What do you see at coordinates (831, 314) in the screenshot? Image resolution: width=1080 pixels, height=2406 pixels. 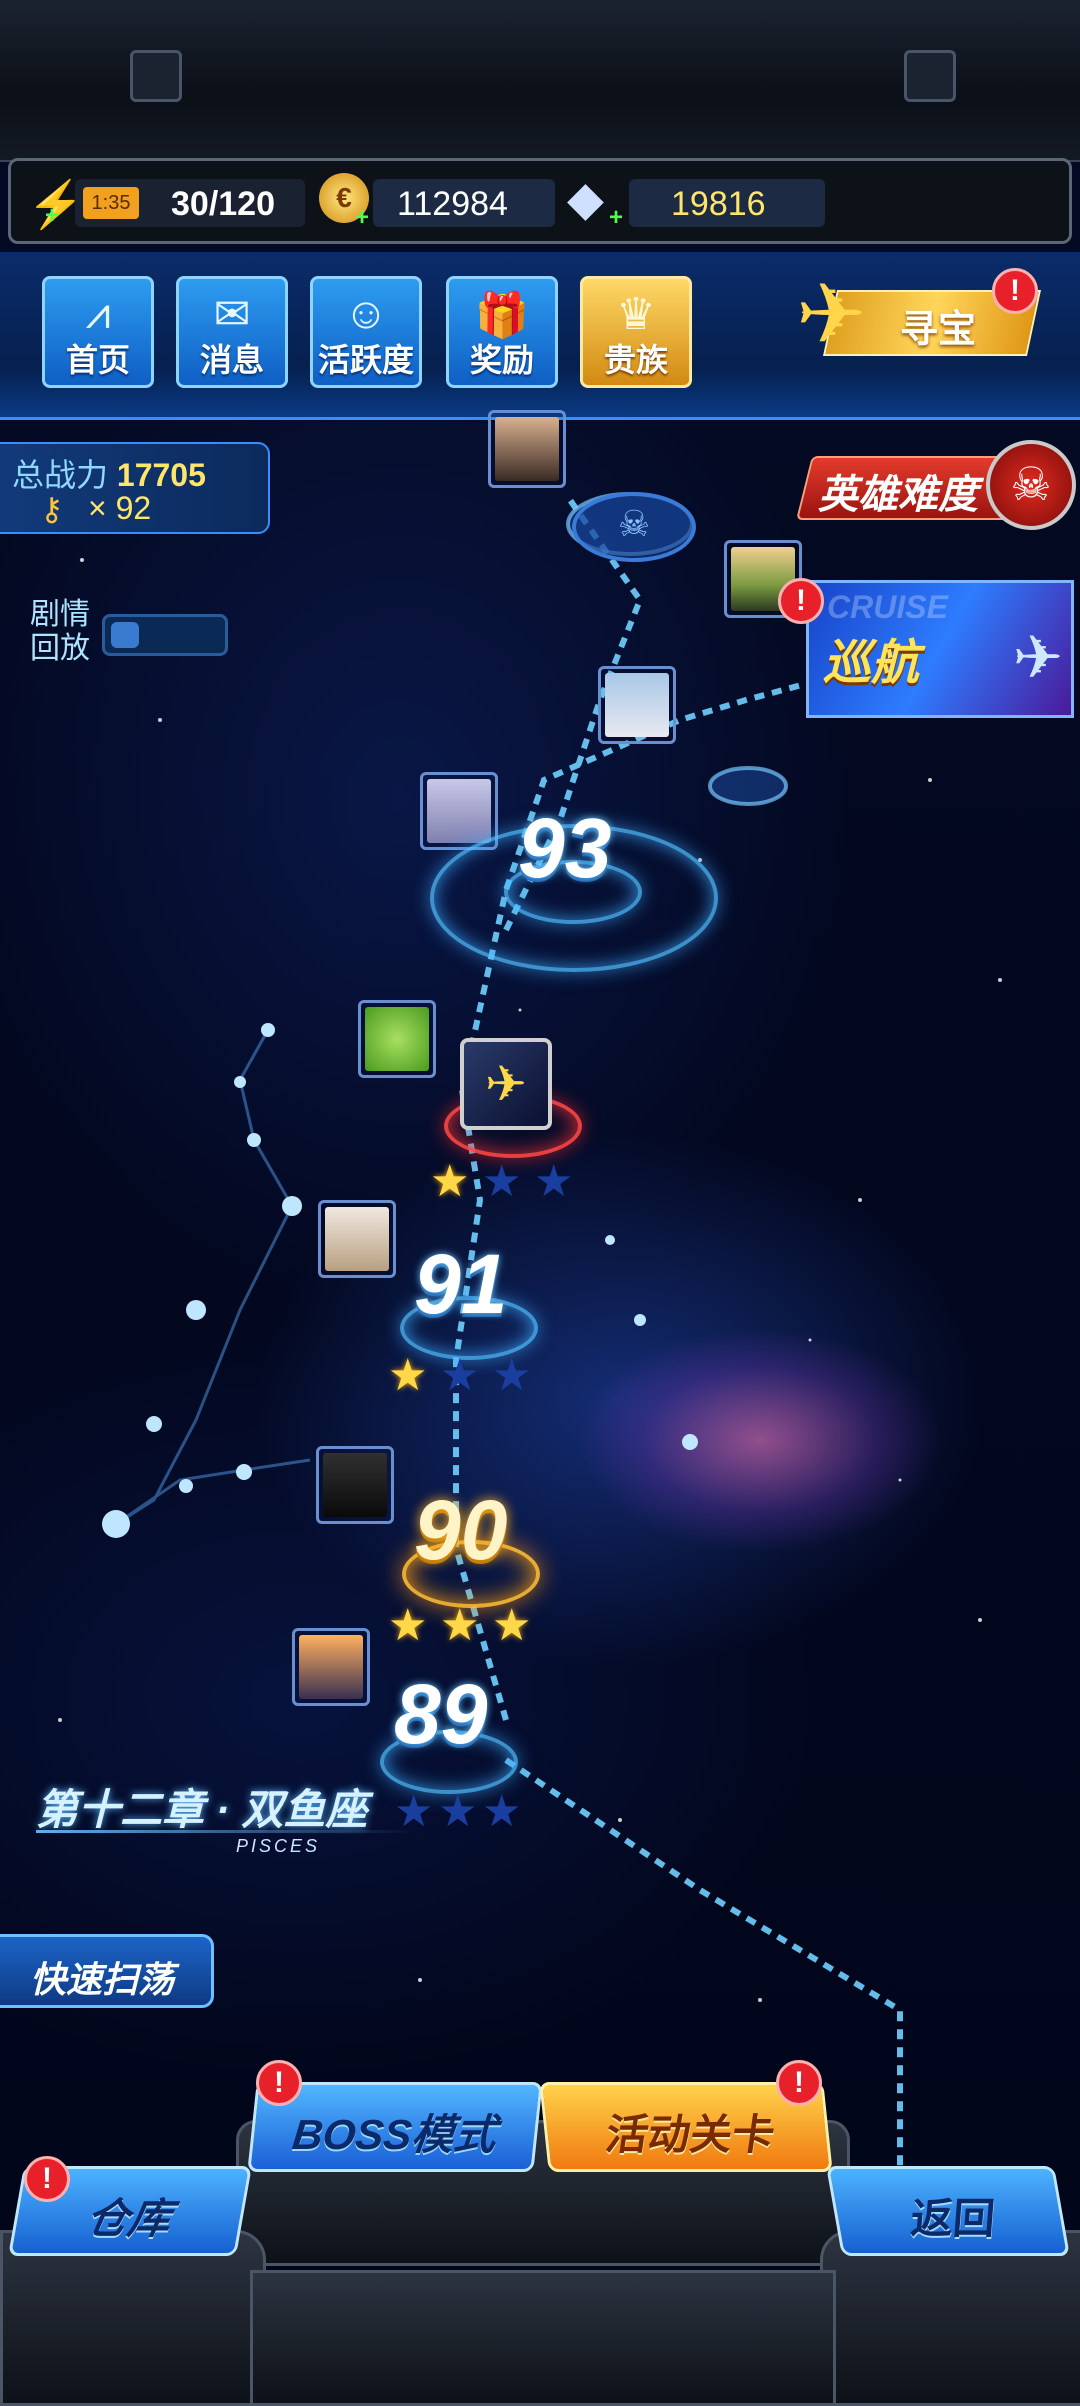 I see `fighter-jet-icon: ✈` at bounding box center [831, 314].